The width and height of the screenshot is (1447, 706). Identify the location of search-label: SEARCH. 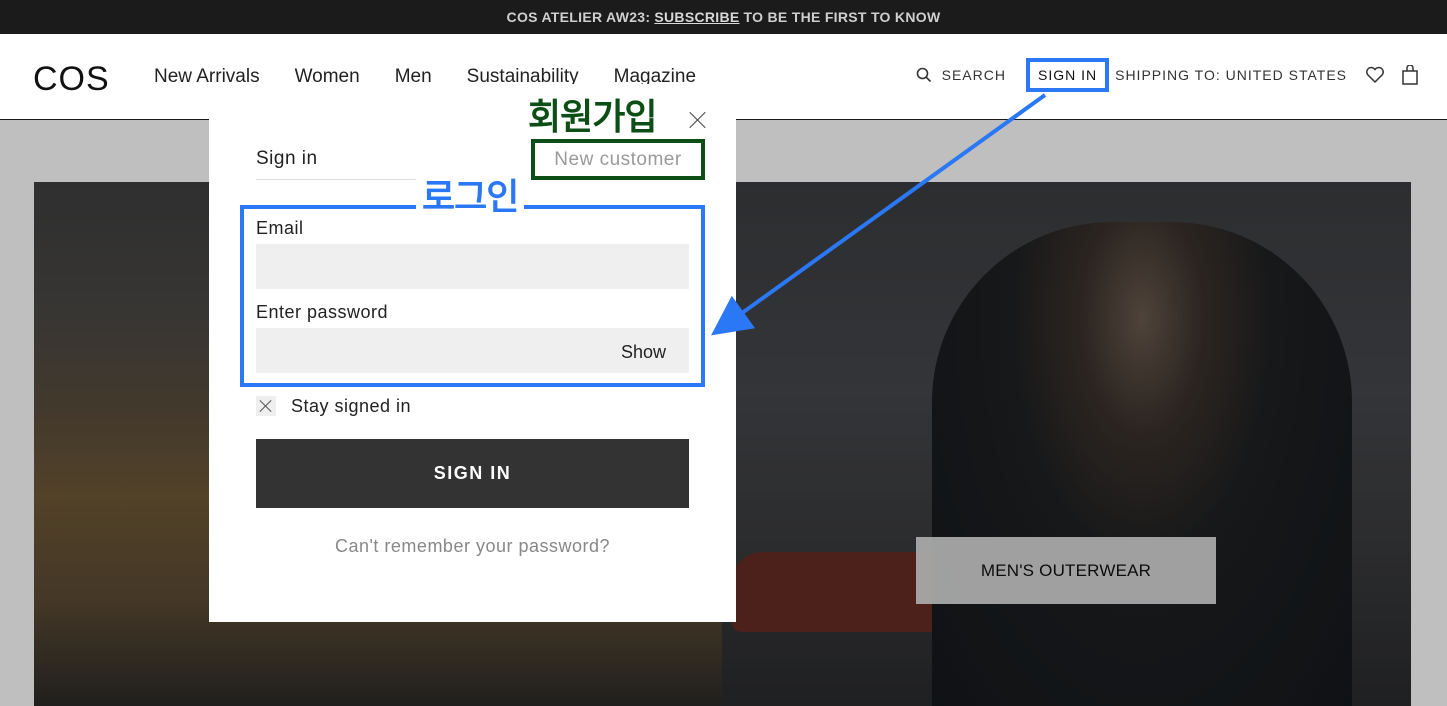
(973, 75).